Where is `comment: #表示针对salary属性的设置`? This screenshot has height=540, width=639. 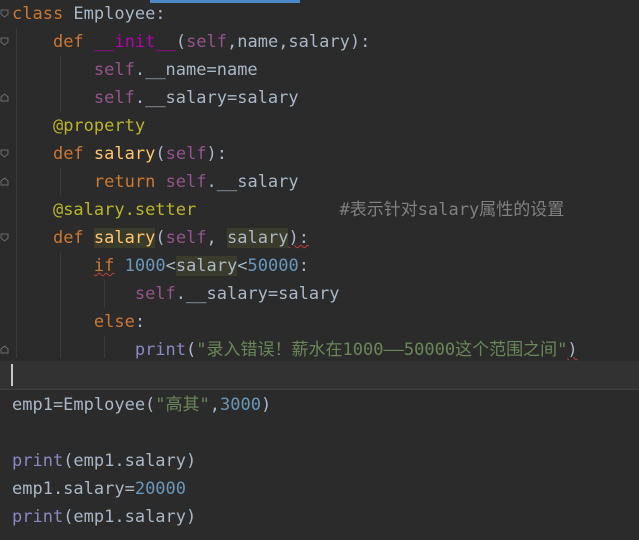 comment: #表示针对salary属性的设置 is located at coordinates (452, 210).